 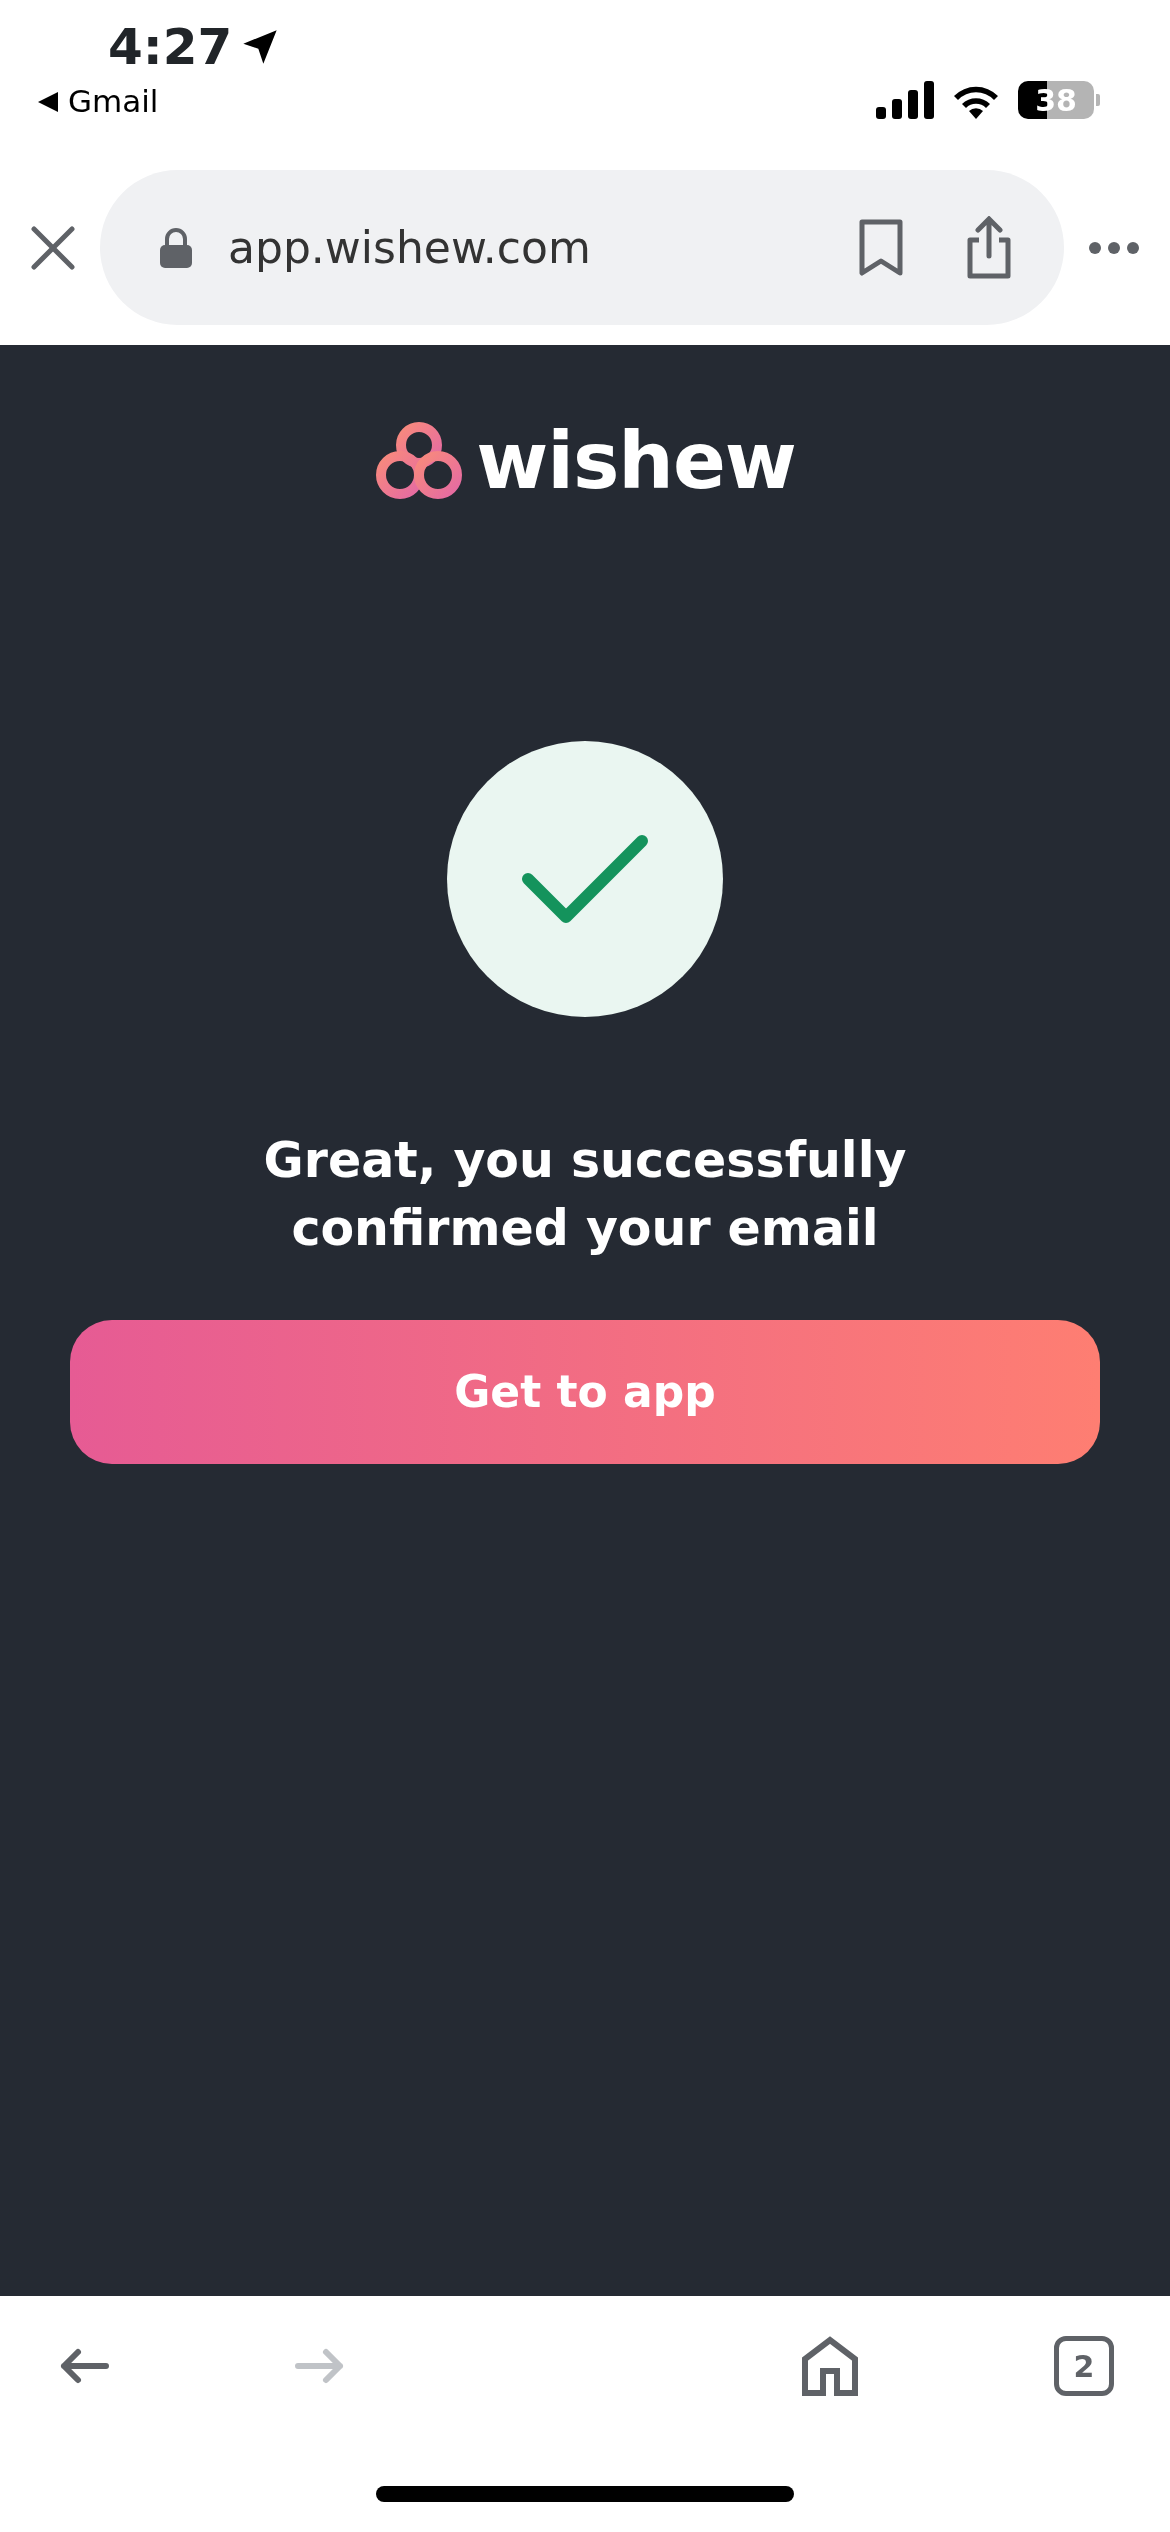 I want to click on more-options-icon, so click(x=1114, y=247).